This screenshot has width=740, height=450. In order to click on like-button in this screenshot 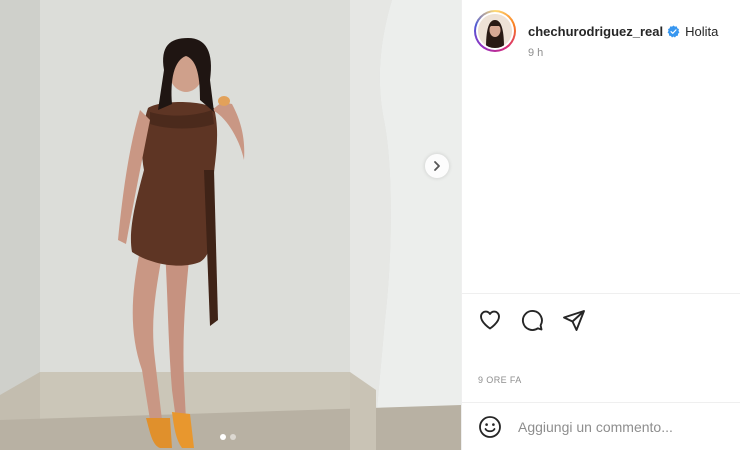, I will do `click(490, 320)`.